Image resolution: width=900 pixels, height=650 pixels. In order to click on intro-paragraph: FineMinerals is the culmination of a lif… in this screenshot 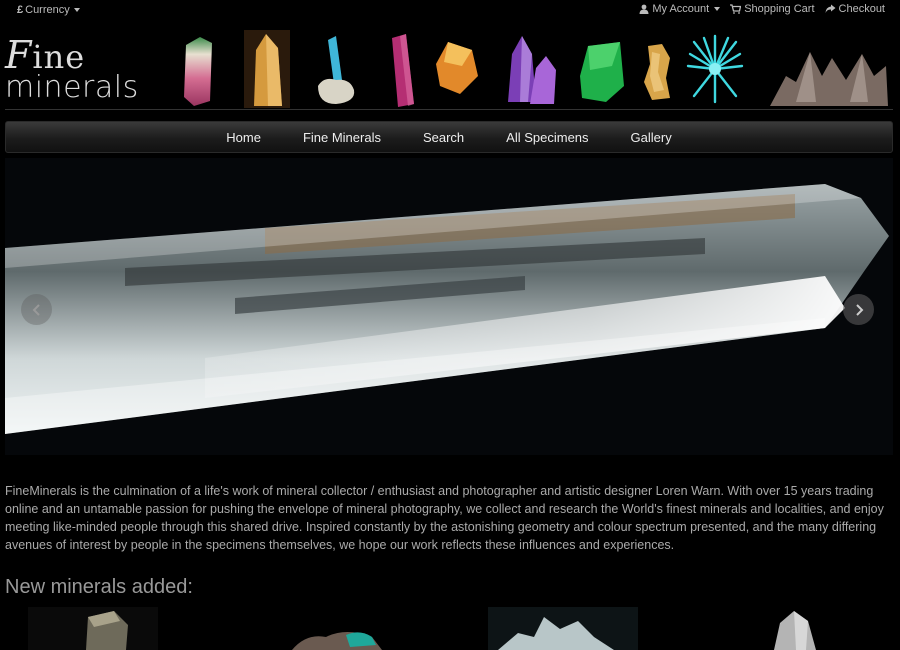, I will do `click(444, 518)`.